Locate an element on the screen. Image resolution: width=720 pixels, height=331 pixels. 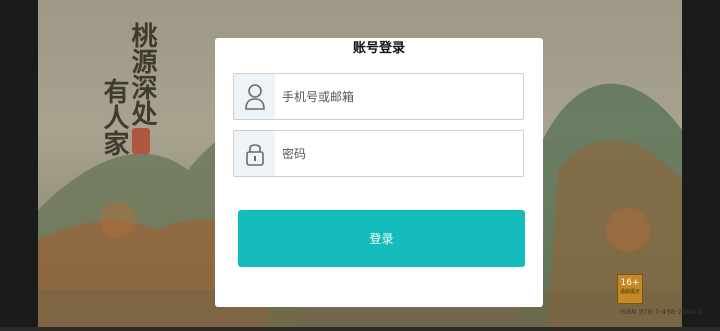
password-field is located at coordinates (378, 153).